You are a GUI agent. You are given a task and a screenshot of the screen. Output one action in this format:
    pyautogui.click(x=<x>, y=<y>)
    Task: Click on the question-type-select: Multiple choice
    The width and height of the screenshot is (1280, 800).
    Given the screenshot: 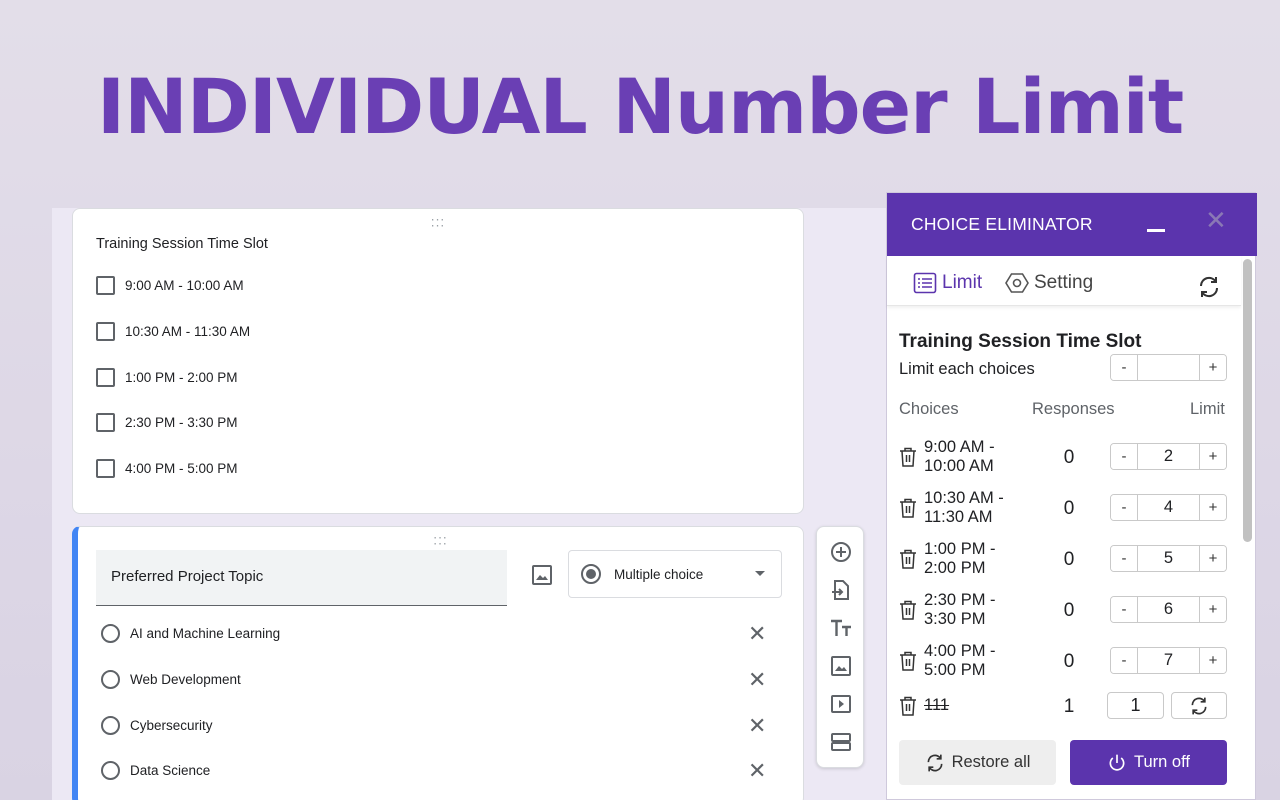 What is the action you would take?
    pyautogui.click(x=675, y=574)
    